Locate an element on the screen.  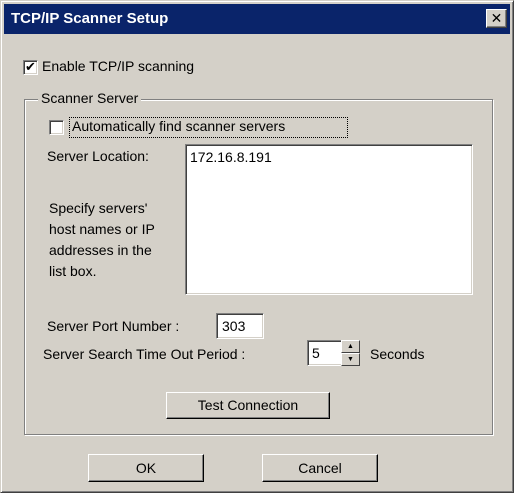
timeout-label: Server Search Time Out Period : is located at coordinates (144, 354).